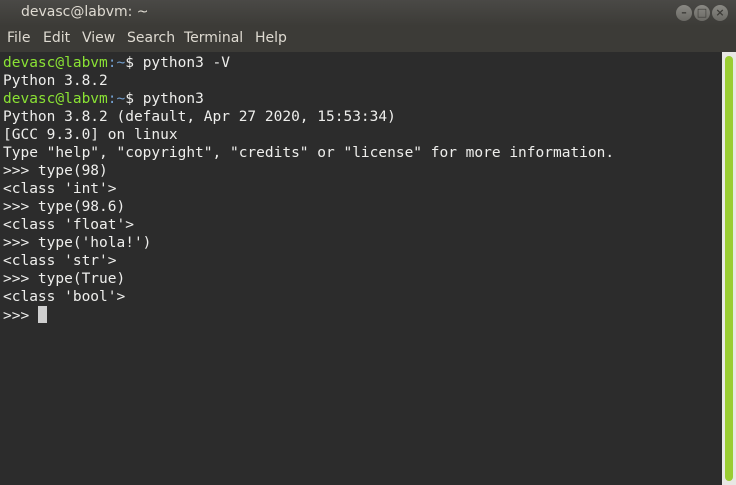 This screenshot has width=736, height=485. I want to click on python-prompt: >>>, so click(20, 316).